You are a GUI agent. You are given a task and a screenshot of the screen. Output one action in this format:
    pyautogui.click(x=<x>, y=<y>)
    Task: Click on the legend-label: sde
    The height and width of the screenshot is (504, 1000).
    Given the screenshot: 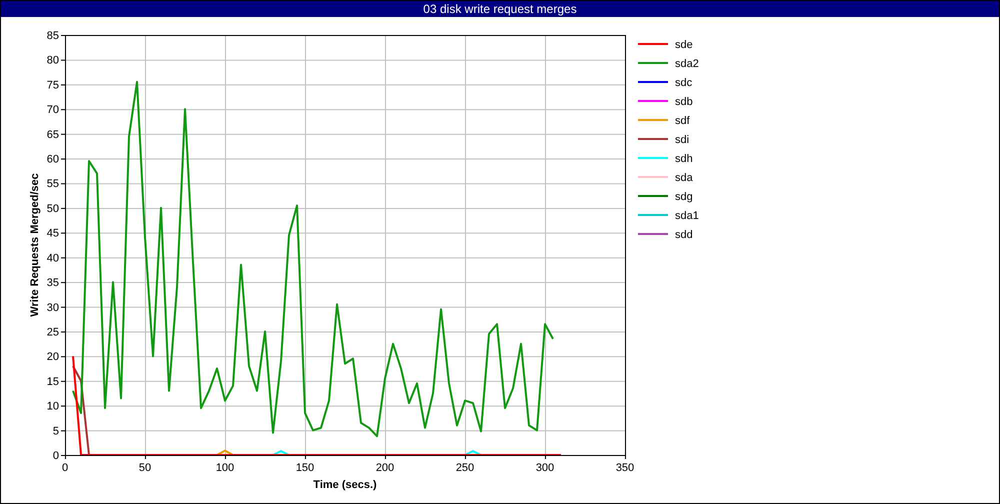 What is the action you would take?
    pyautogui.click(x=684, y=45)
    